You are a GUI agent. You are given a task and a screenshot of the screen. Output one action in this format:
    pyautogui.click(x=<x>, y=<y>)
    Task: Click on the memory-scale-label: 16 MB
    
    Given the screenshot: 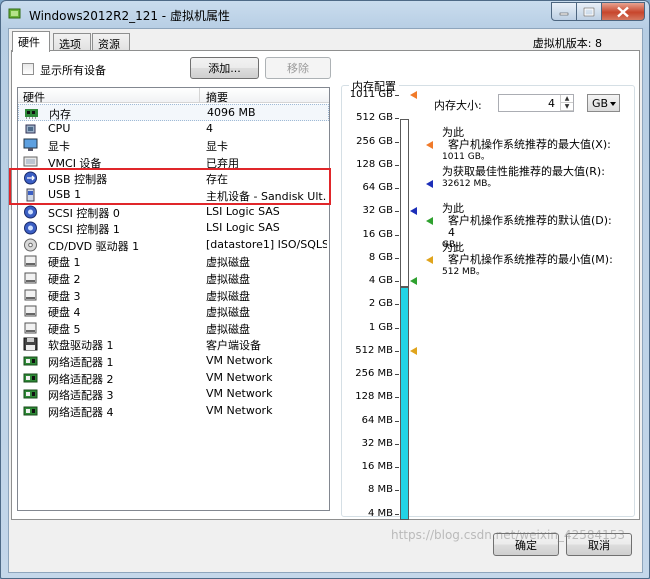 What is the action you would take?
    pyautogui.click(x=377, y=466)
    